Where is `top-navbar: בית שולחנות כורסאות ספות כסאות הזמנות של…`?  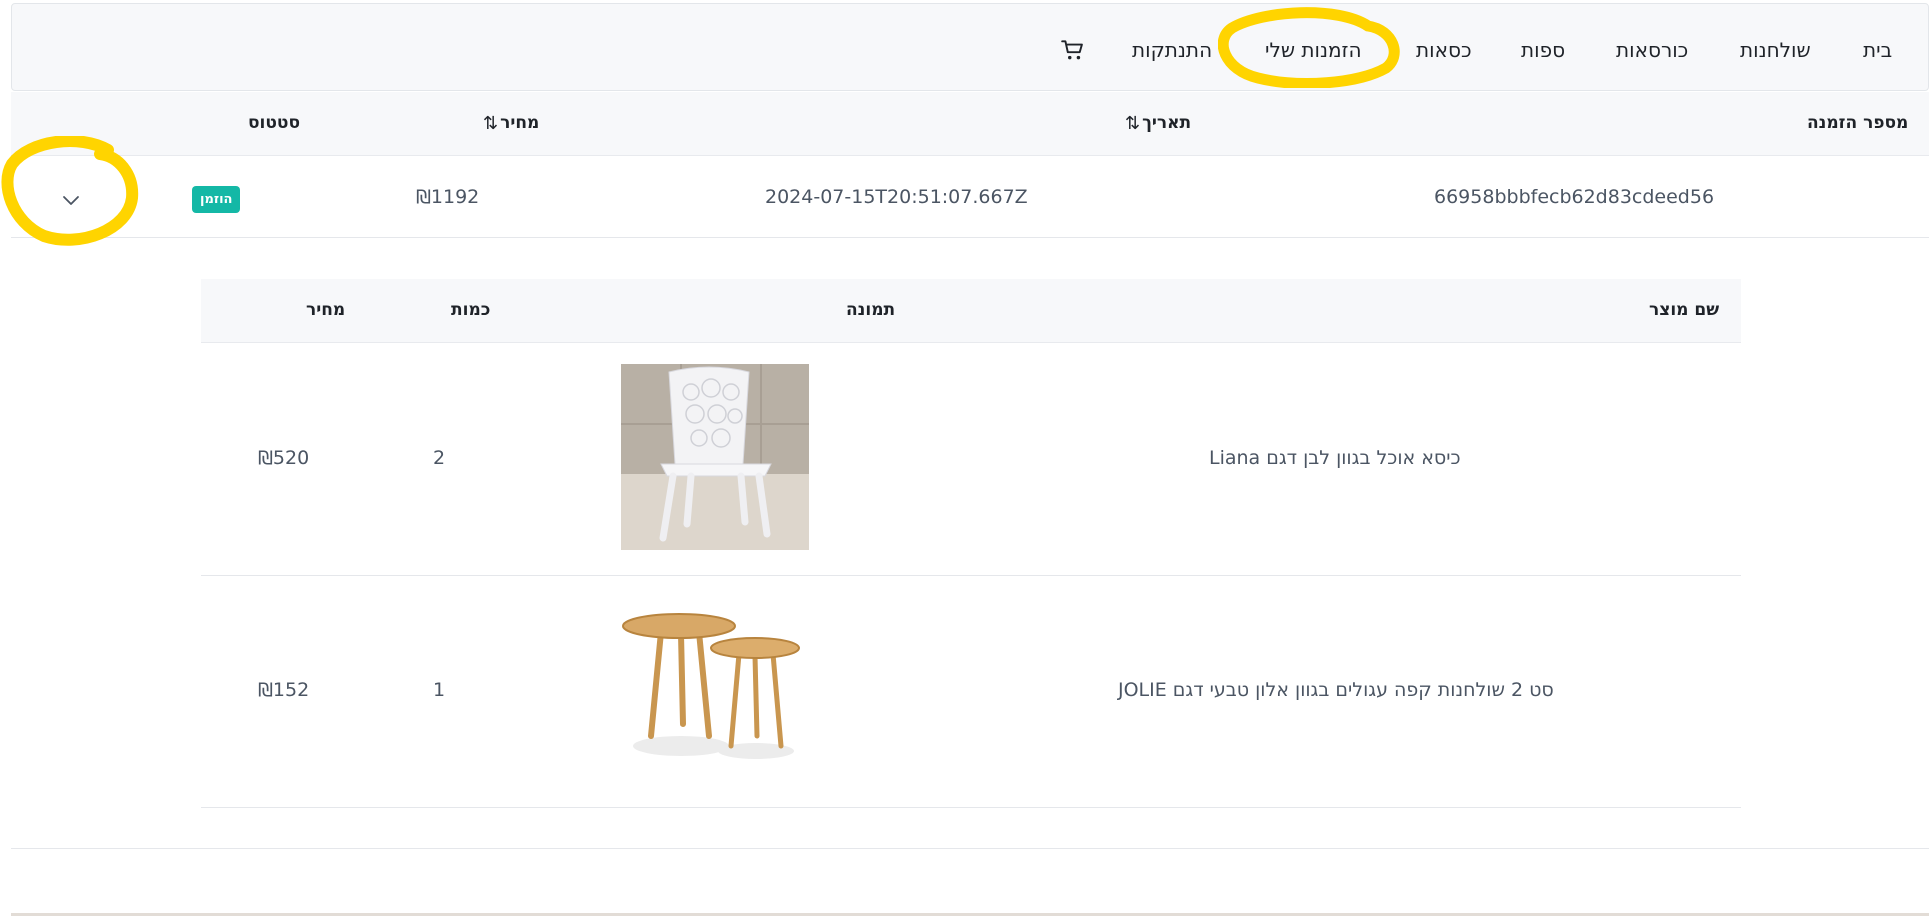
top-navbar: בית שולחנות כורסאות ספות כסאות הזמנות של… is located at coordinates (970, 47).